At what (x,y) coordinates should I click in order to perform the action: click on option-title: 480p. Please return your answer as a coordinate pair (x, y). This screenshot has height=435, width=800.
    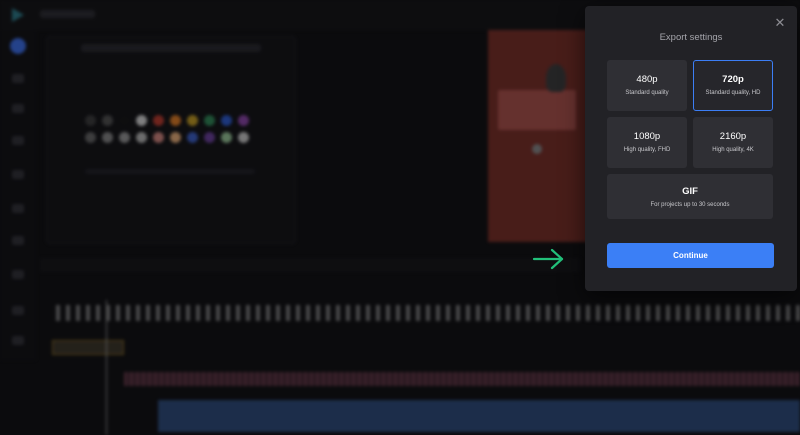
    Looking at the image, I should click on (647, 79).